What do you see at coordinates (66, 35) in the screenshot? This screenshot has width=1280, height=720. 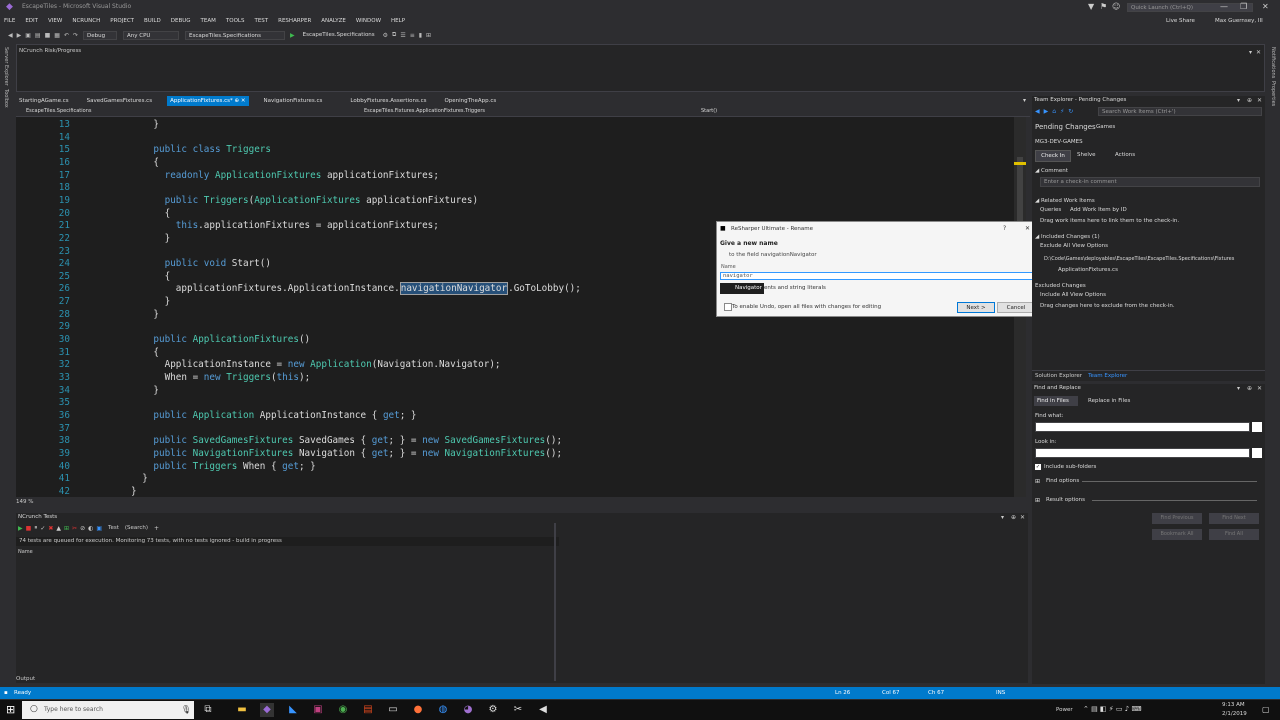 I see `undo-icon: ↶` at bounding box center [66, 35].